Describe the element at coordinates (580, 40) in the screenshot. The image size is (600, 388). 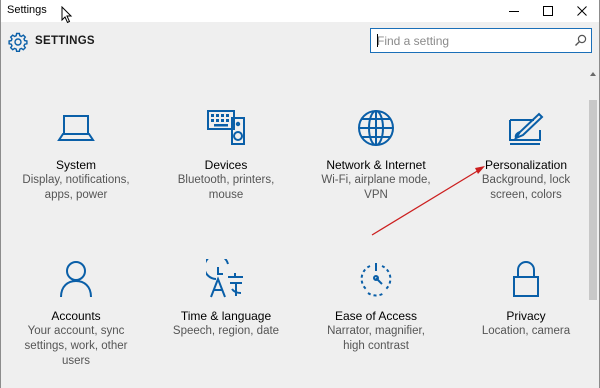
I see `search-icon` at that location.